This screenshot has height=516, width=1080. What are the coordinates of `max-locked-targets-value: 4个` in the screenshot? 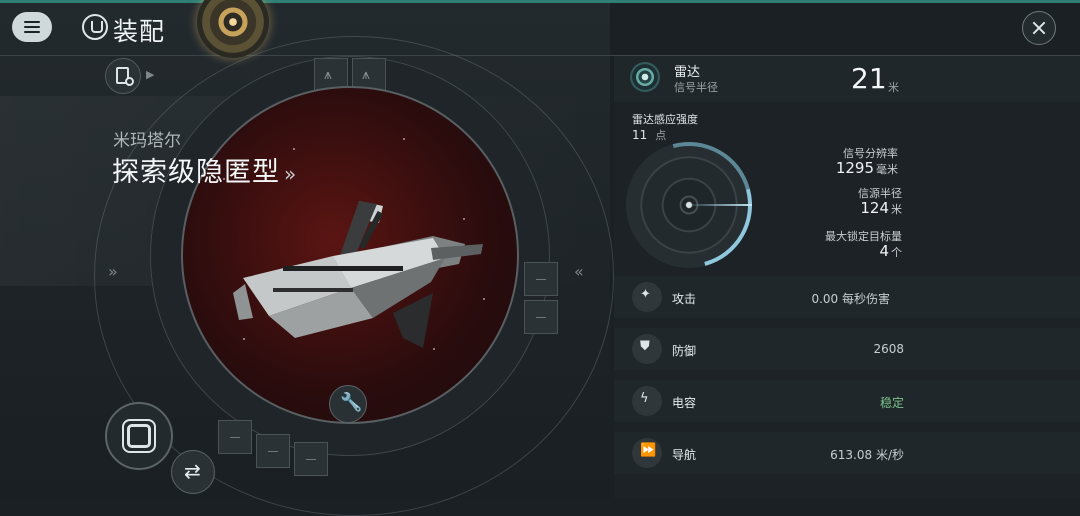 It's located at (890, 251).